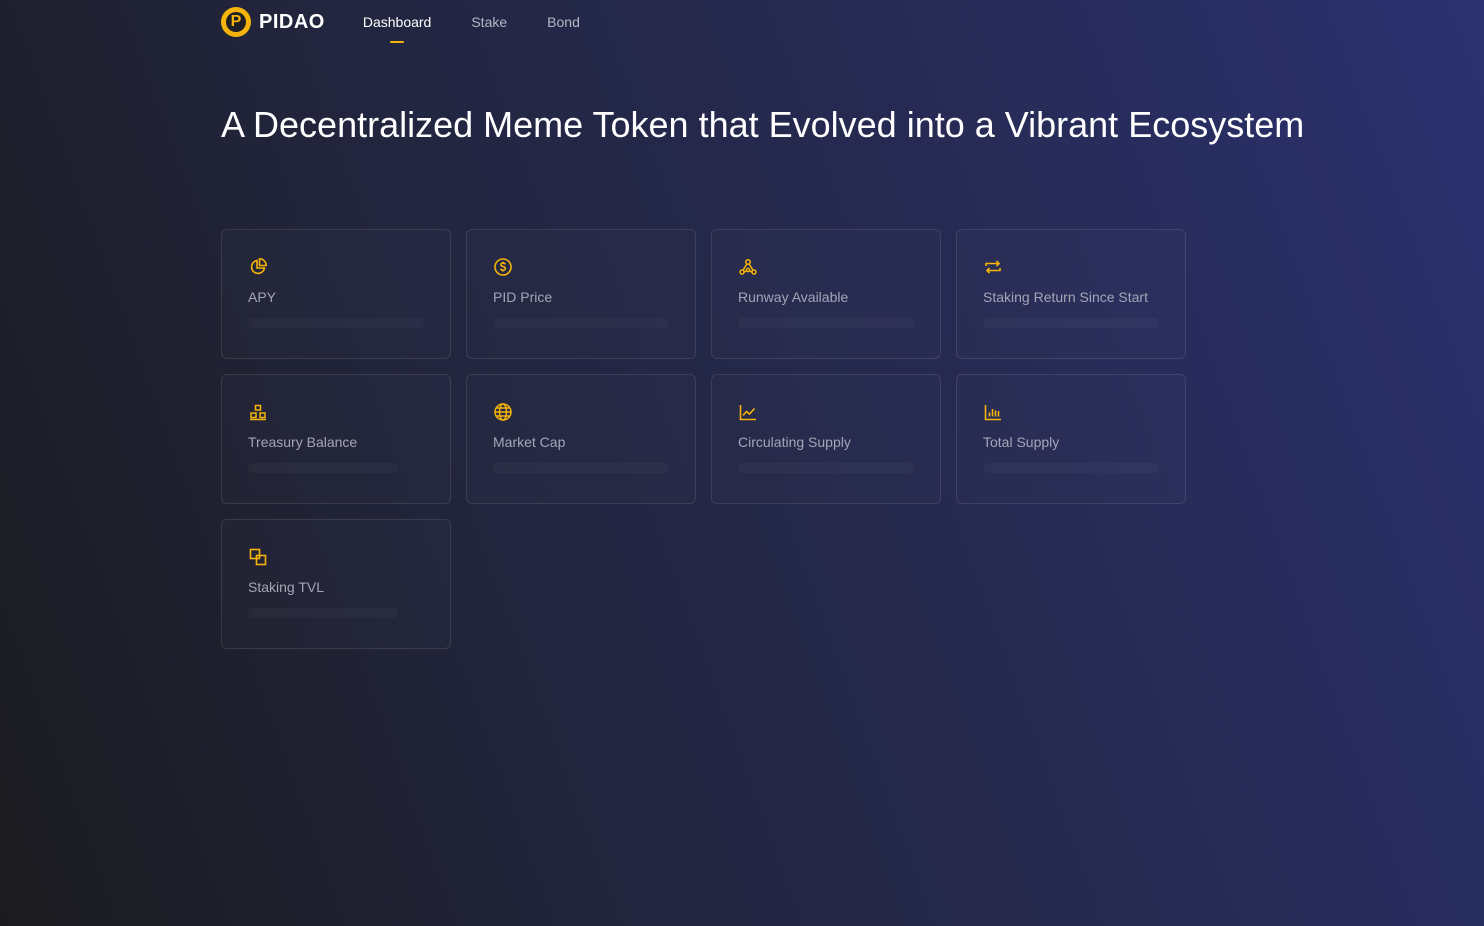  What do you see at coordinates (258, 267) in the screenshot?
I see `pie-chart-icon` at bounding box center [258, 267].